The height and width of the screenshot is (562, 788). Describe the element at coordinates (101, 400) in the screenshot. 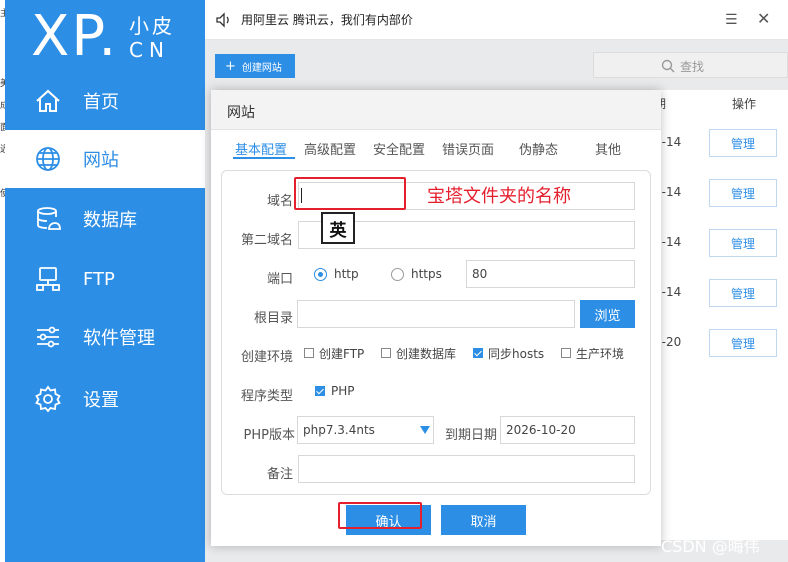

I see `sidebar-item-label: 设置` at that location.